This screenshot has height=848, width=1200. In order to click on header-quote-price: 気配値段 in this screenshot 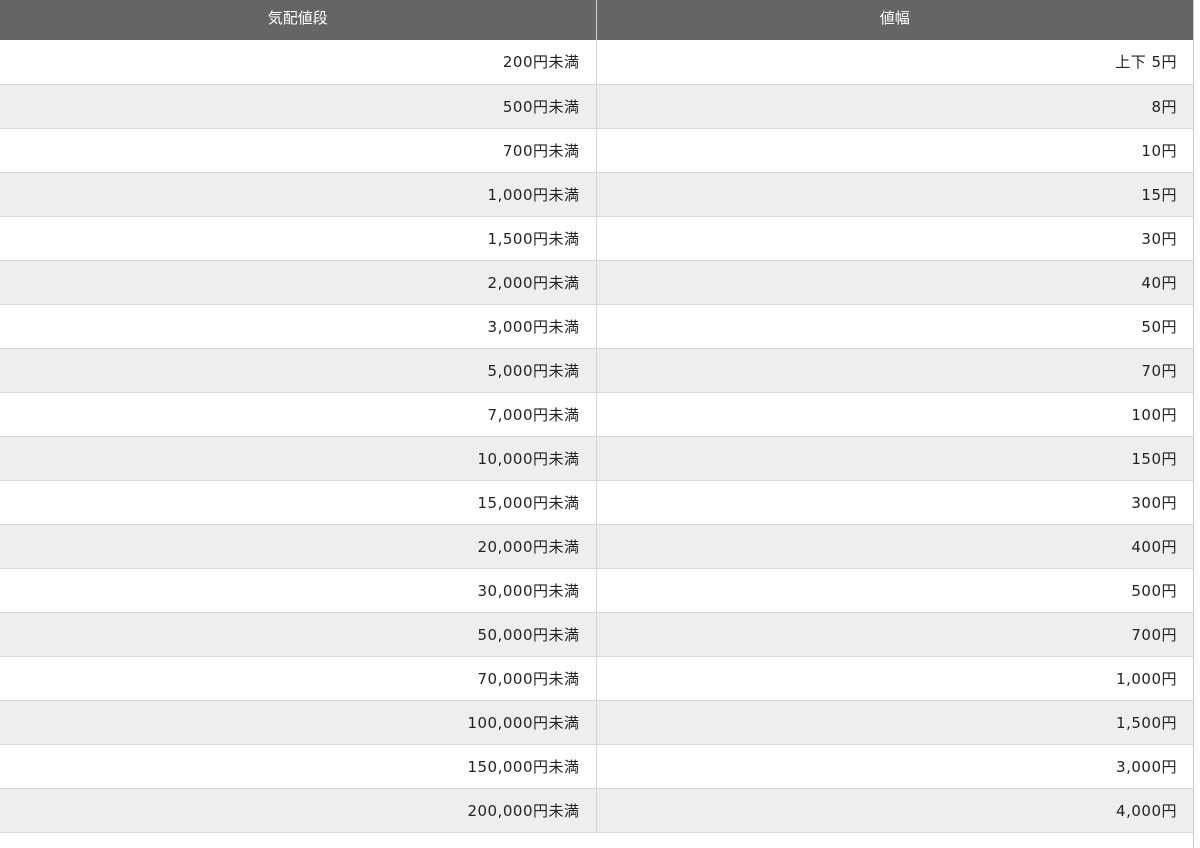, I will do `click(298, 20)`.